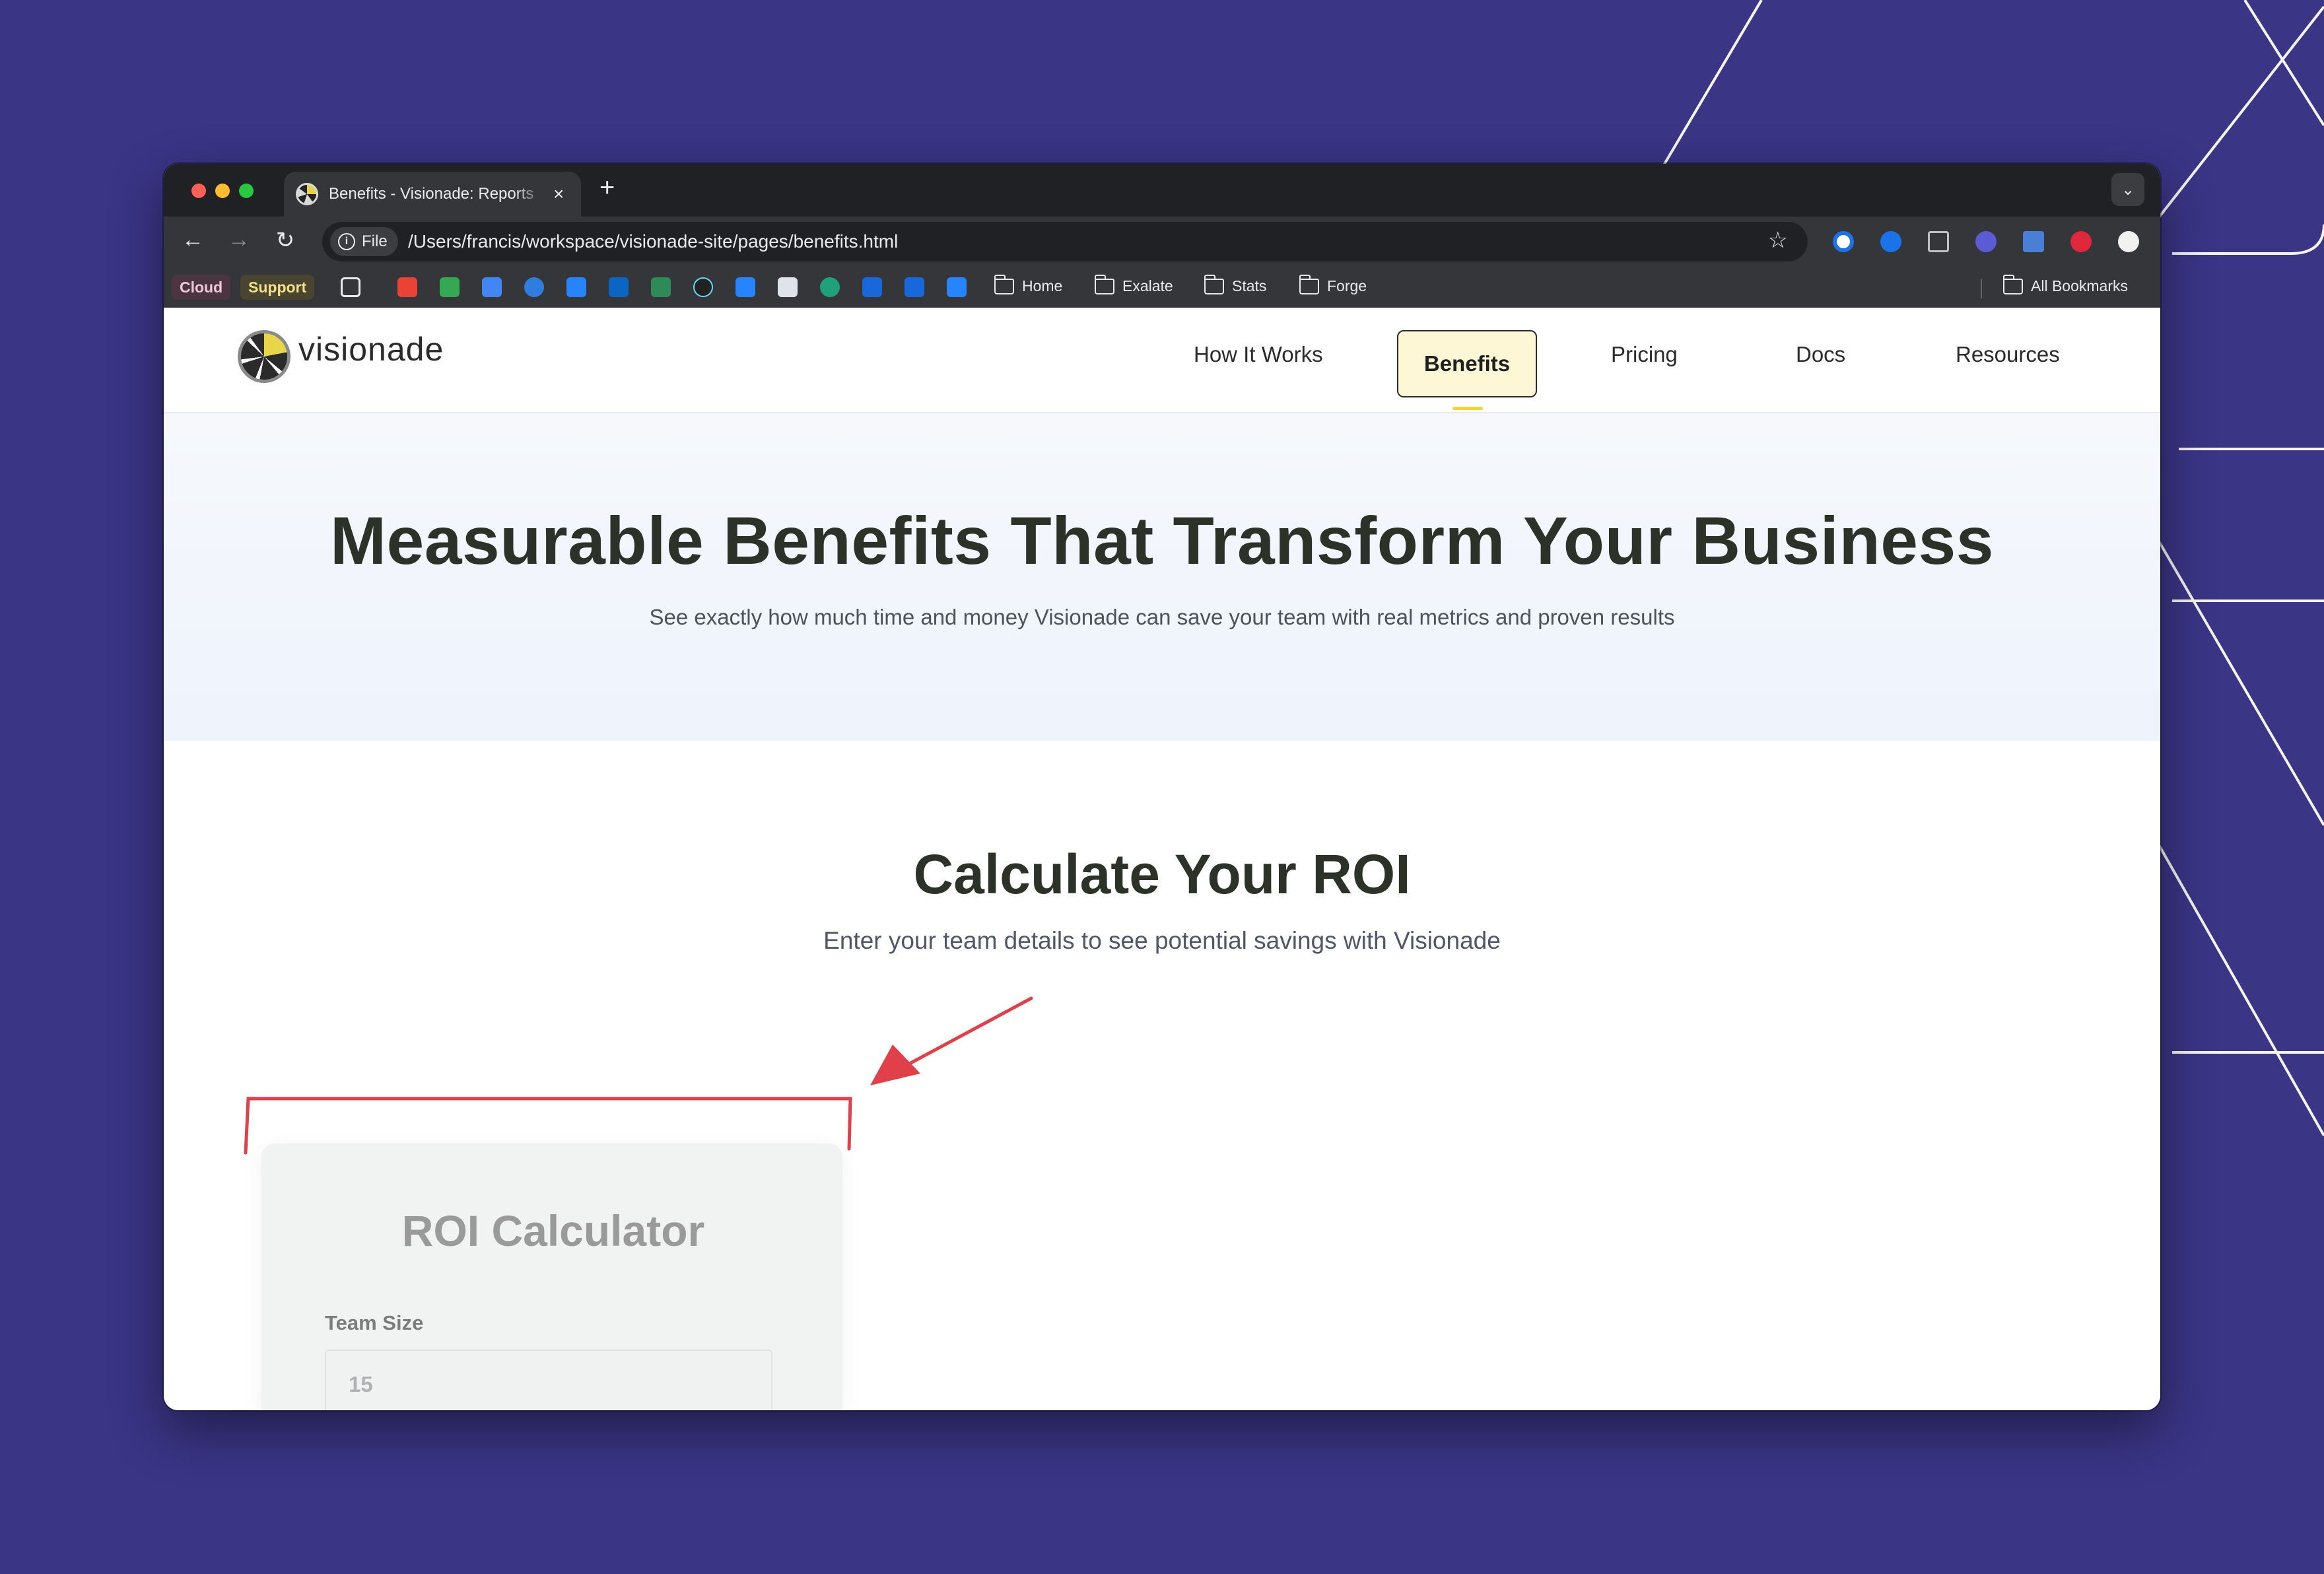  I want to click on l-app-icon, so click(788, 287).